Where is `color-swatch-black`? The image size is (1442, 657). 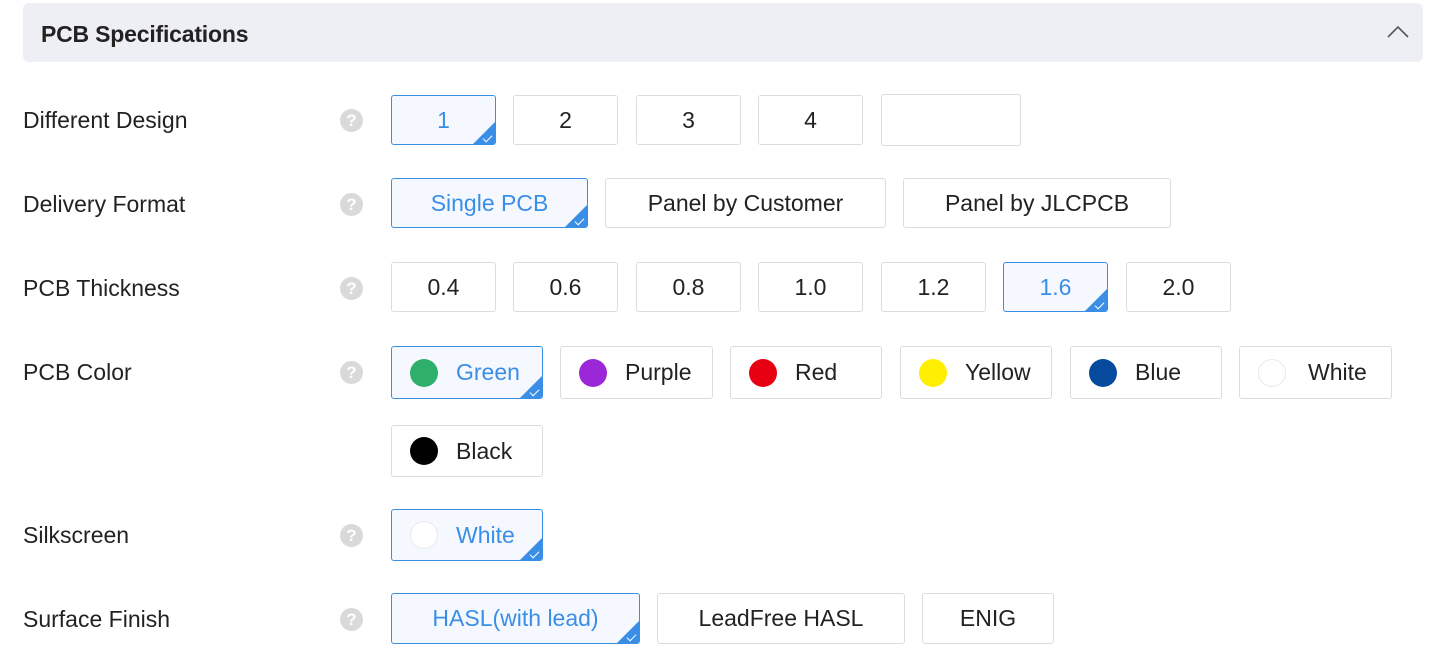
color-swatch-black is located at coordinates (424, 451).